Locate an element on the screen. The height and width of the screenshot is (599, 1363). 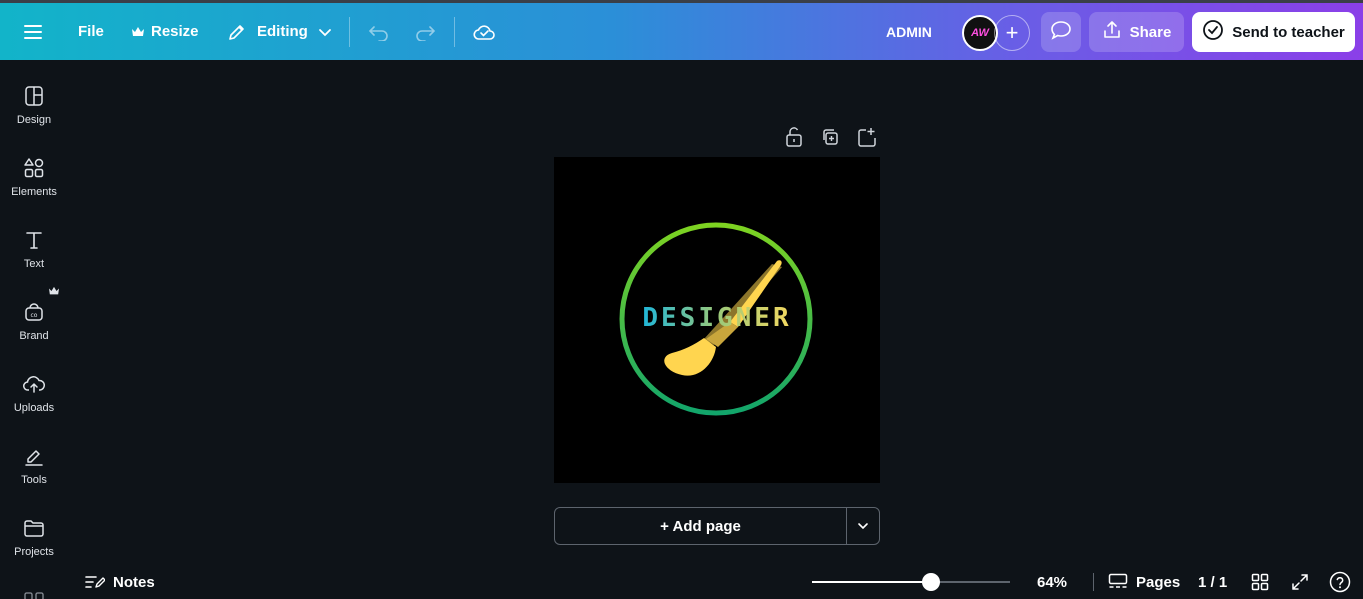
zoom-level-button: 64% is located at coordinates (1052, 582).